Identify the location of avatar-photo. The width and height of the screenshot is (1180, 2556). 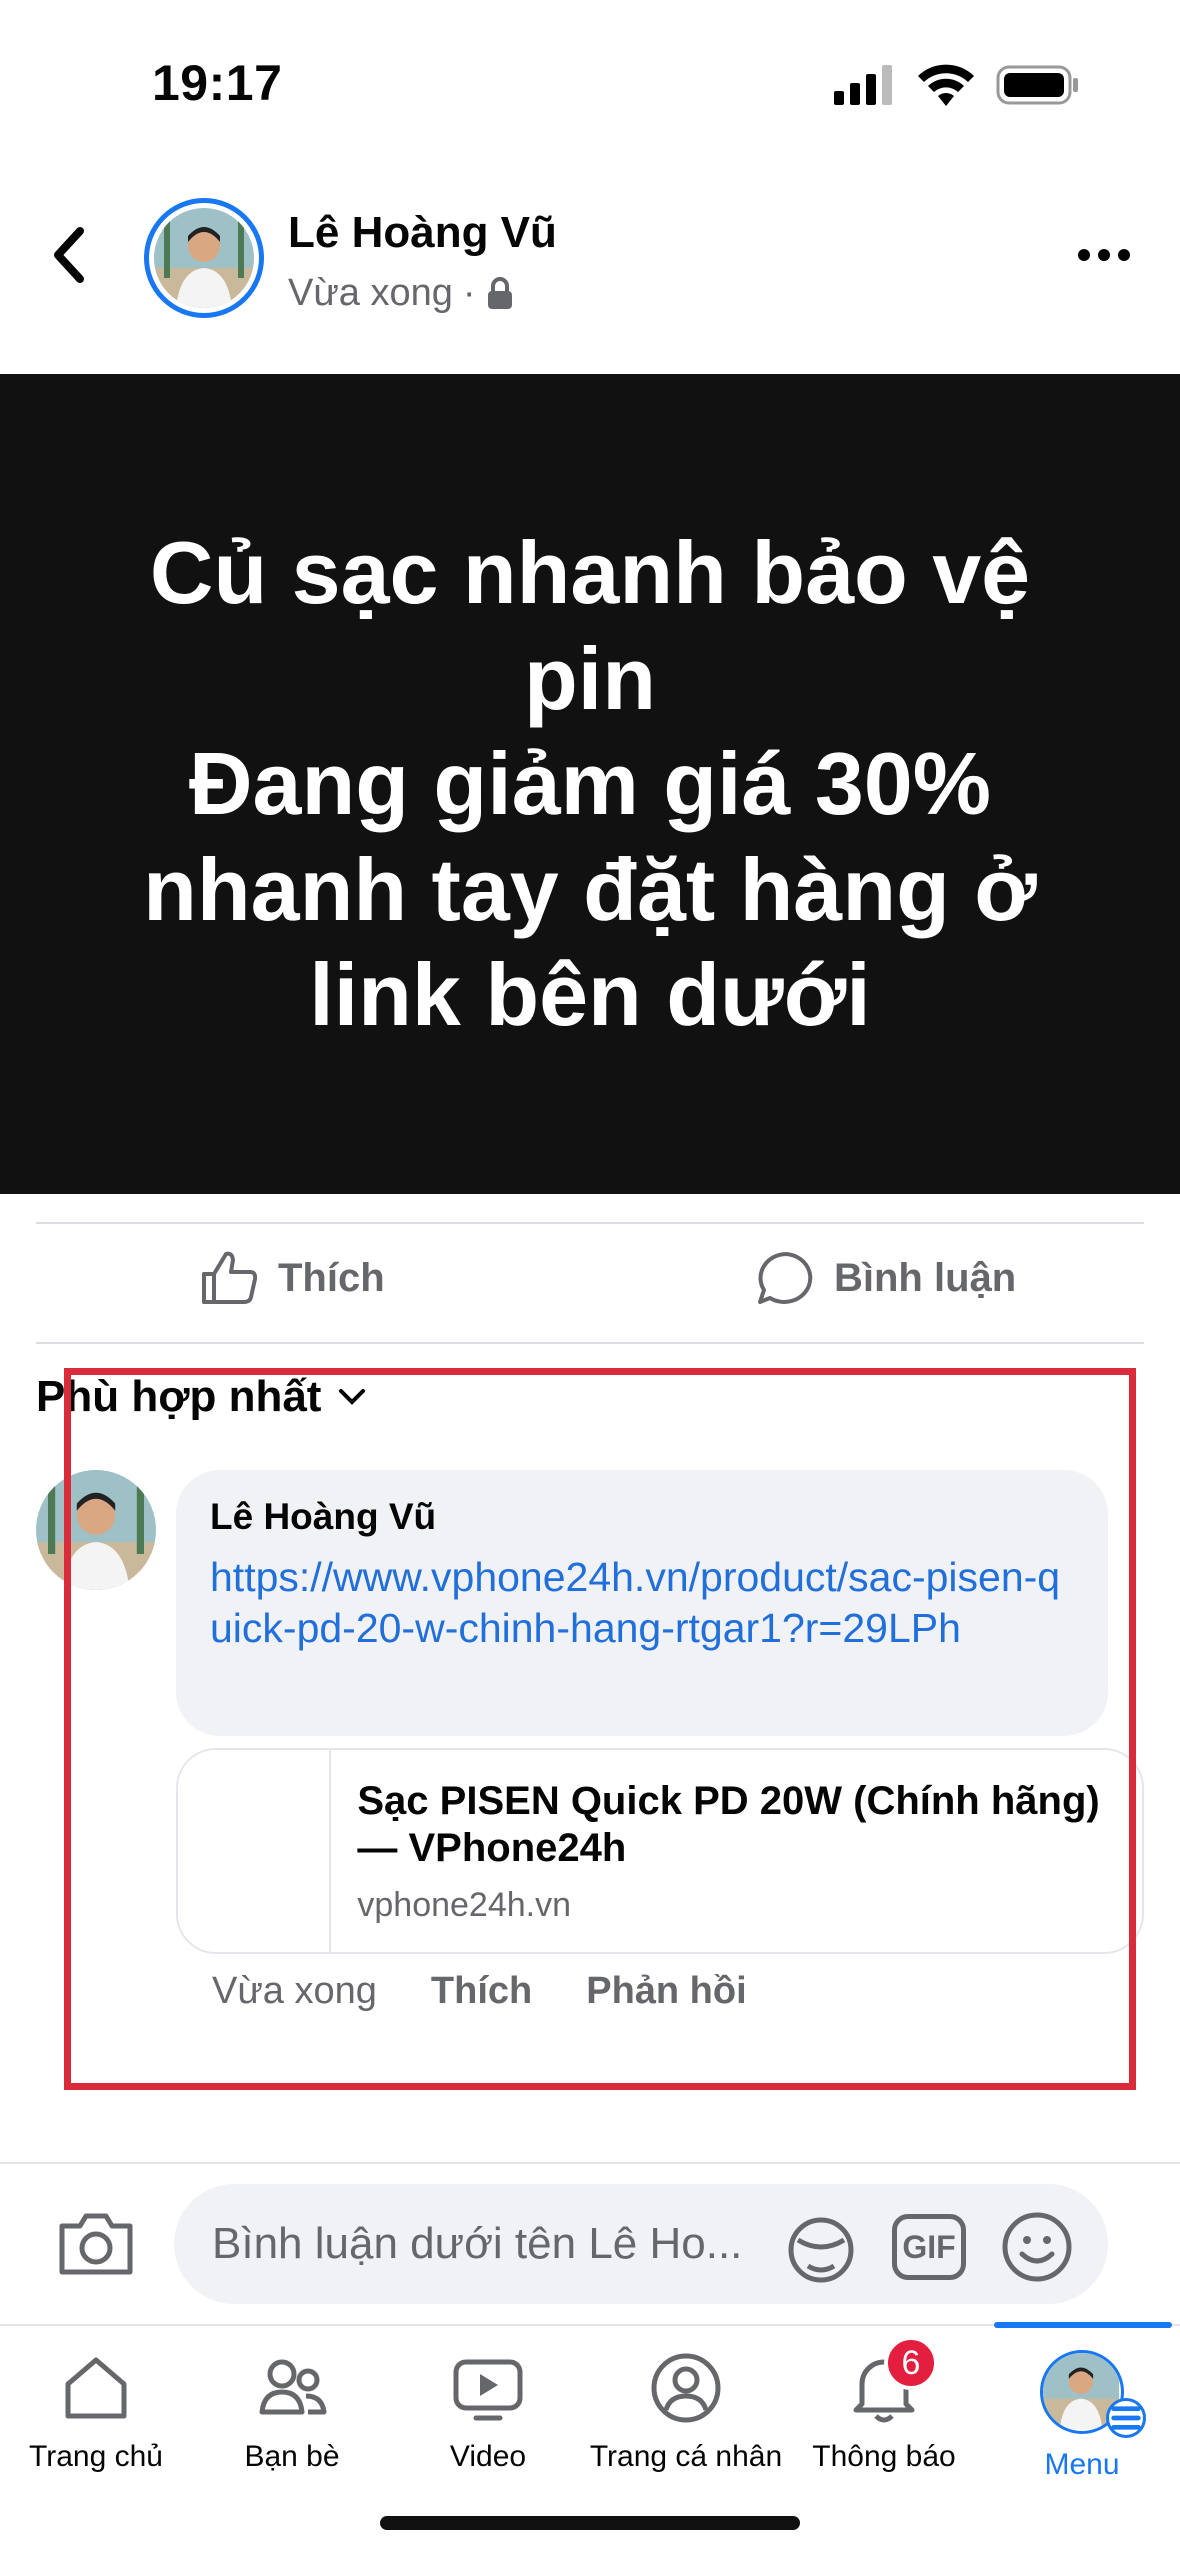
(204, 258).